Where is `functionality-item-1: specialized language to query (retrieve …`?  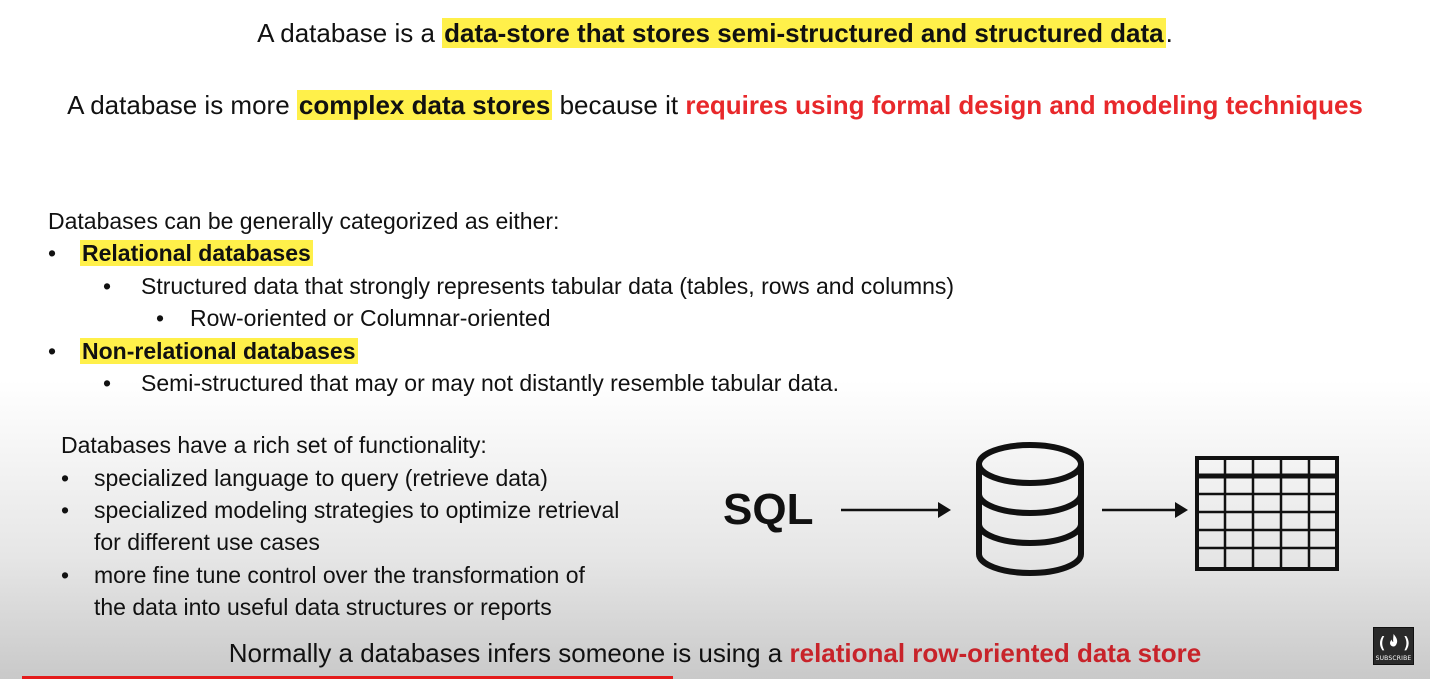 functionality-item-1: specialized language to query (retrieve … is located at coordinates (321, 478).